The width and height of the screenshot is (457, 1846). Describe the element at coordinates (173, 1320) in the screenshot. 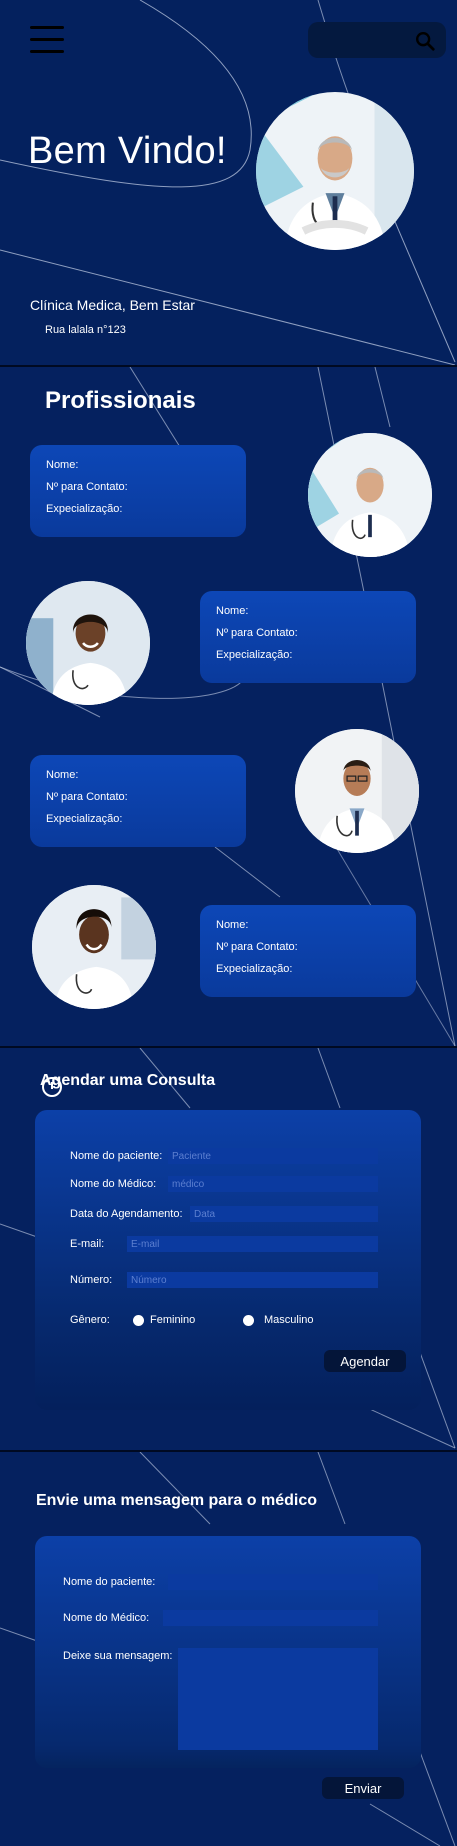

I see `female-radio-label: Feminino` at that location.